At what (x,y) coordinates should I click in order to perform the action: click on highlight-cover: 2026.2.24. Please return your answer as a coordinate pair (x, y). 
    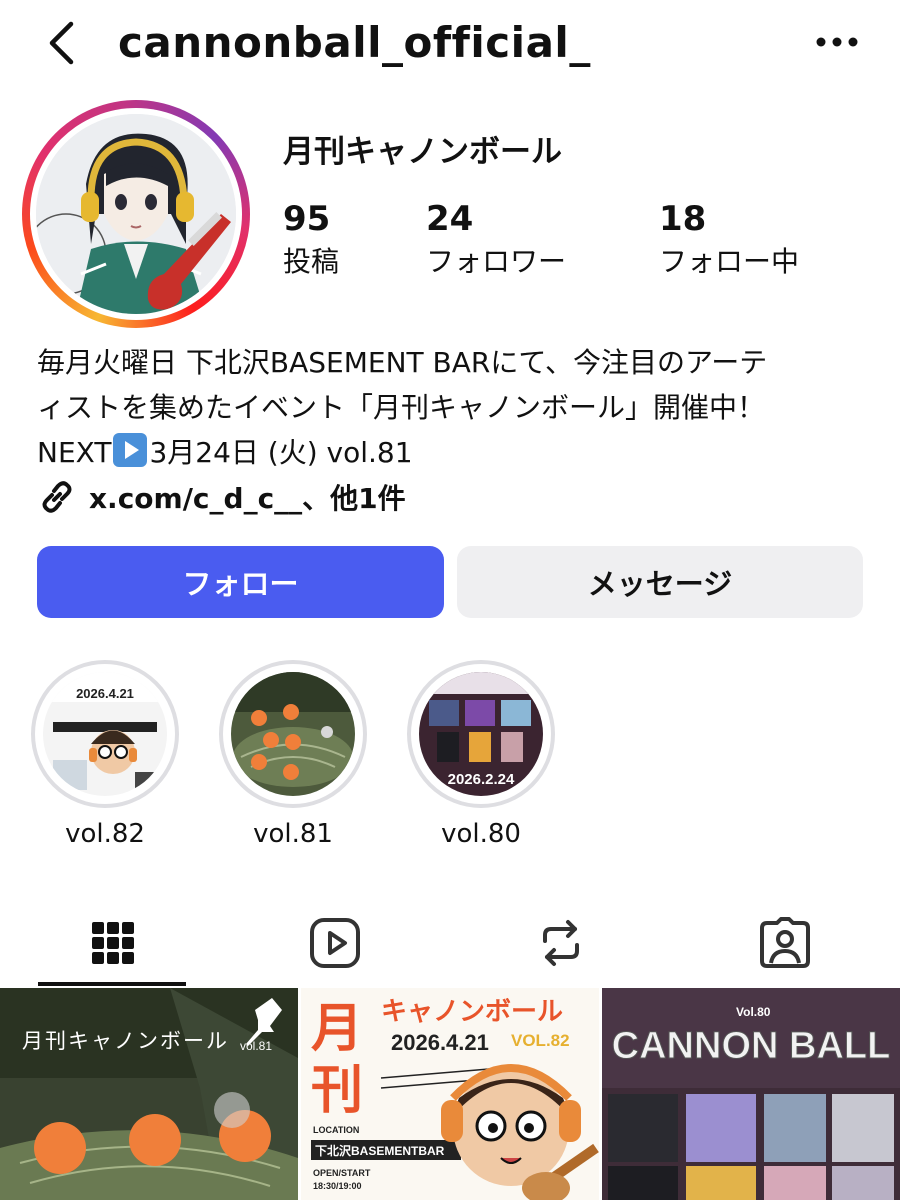
    Looking at the image, I should click on (481, 734).